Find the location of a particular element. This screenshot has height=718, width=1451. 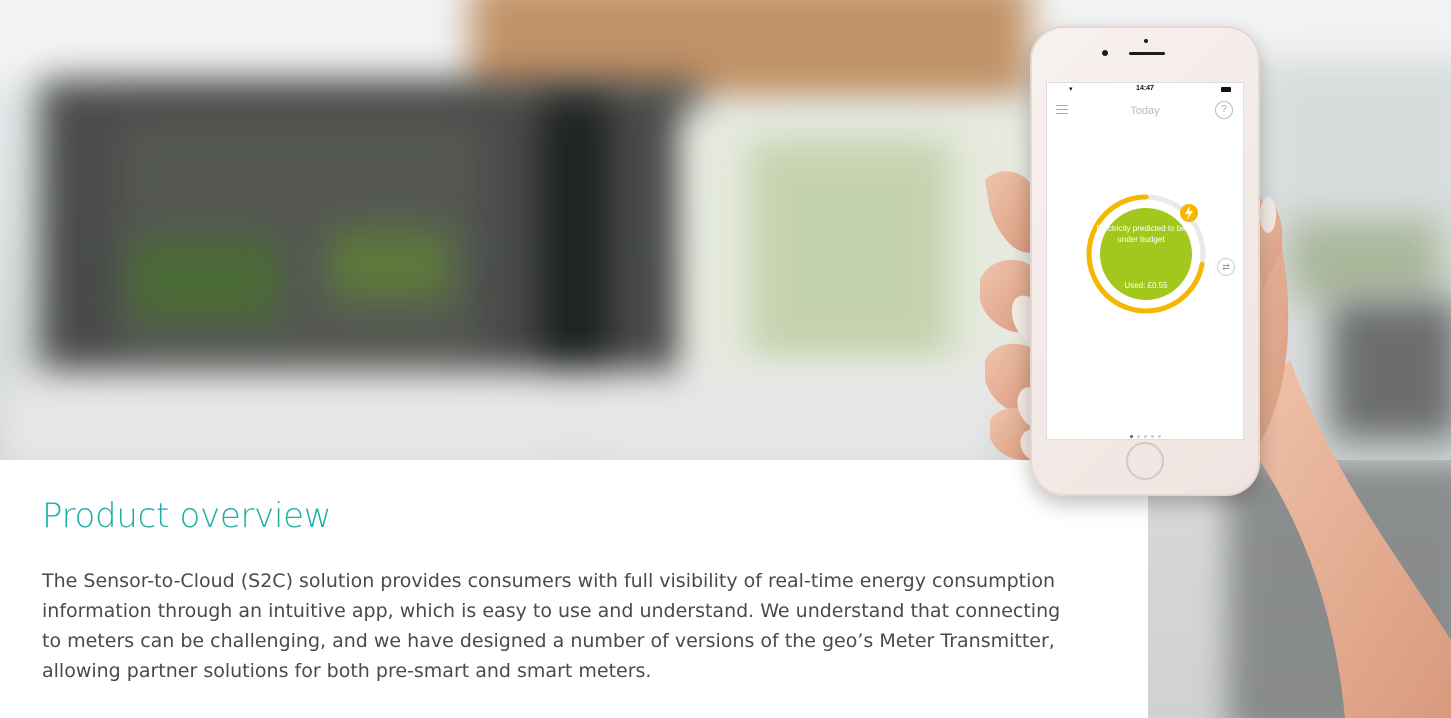

home-button is located at coordinates (1145, 461).